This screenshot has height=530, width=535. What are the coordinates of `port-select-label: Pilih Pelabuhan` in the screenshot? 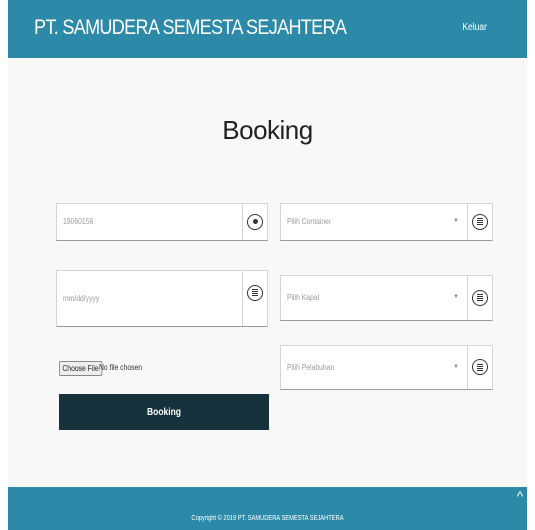 It's located at (311, 367).